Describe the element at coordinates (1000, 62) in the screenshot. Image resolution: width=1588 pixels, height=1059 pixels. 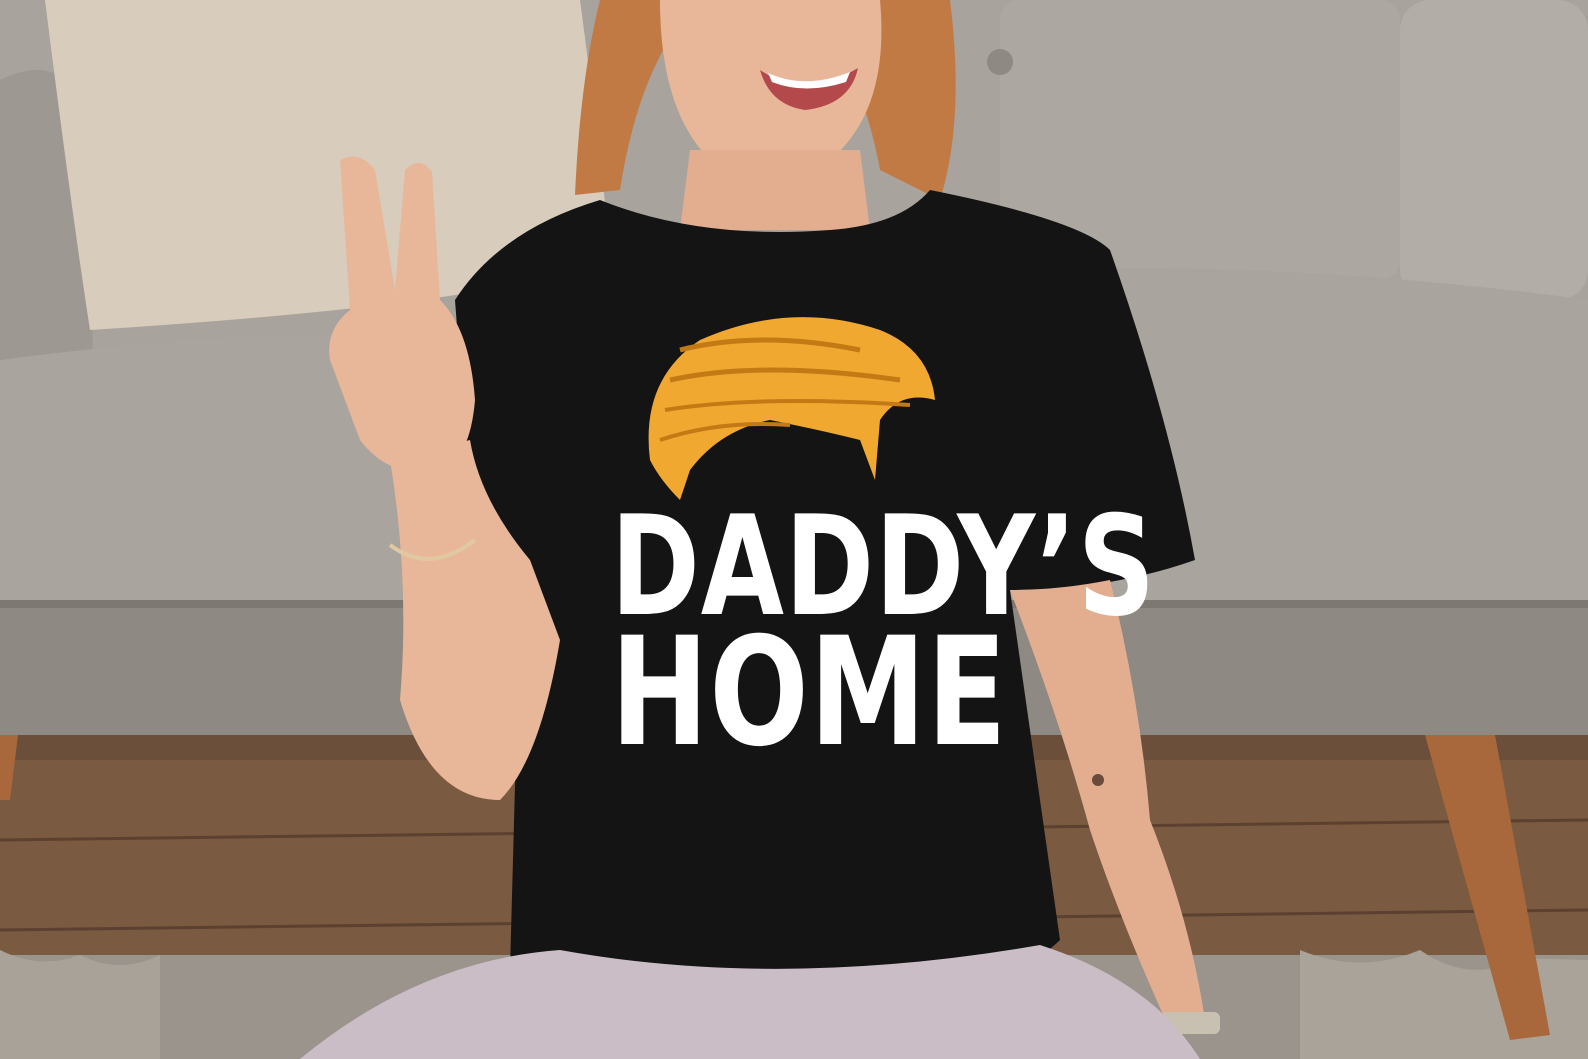
I see `sofa-button` at that location.